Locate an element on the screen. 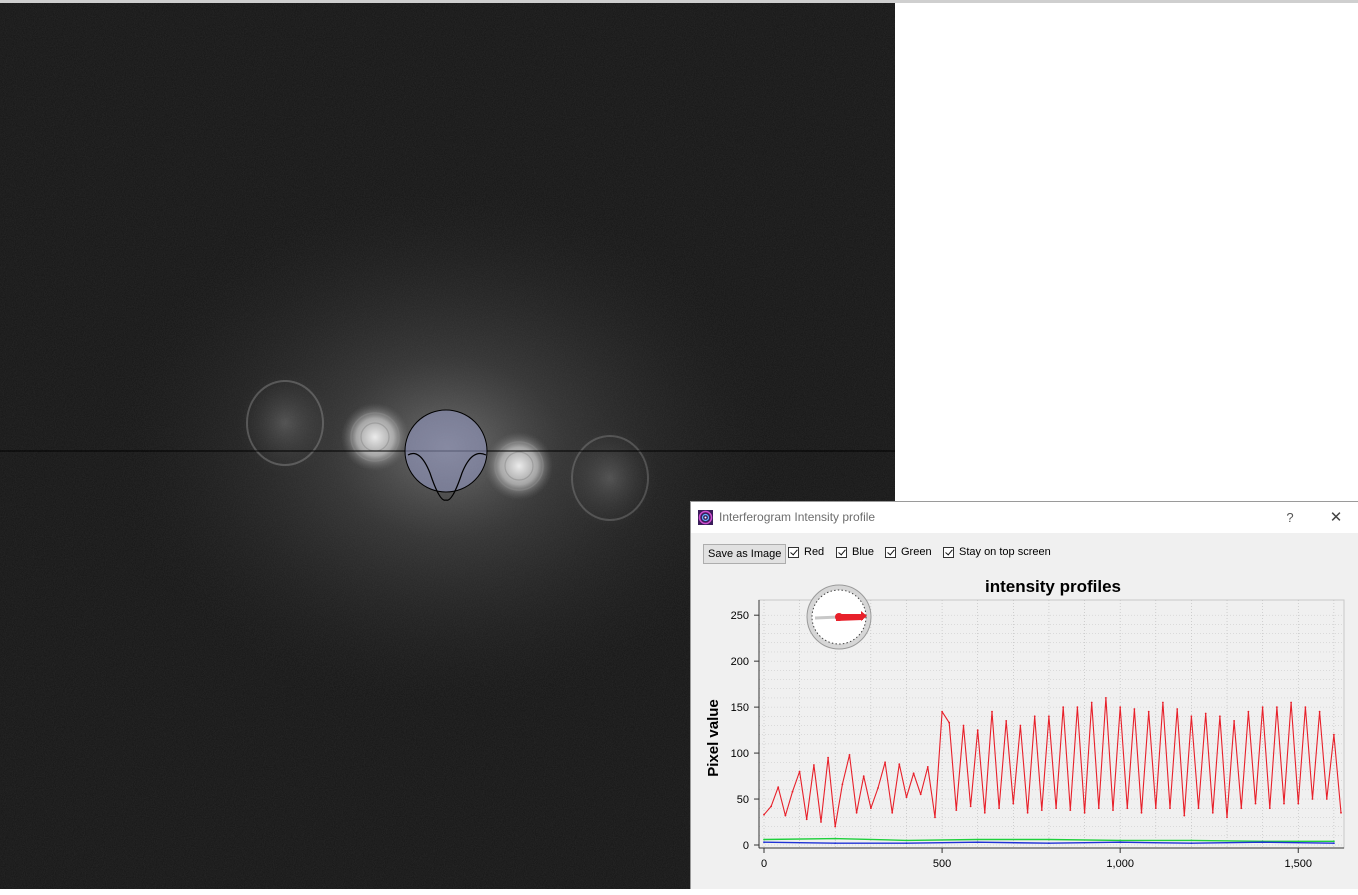  y-tick-label: 50 is located at coordinates (743, 800).